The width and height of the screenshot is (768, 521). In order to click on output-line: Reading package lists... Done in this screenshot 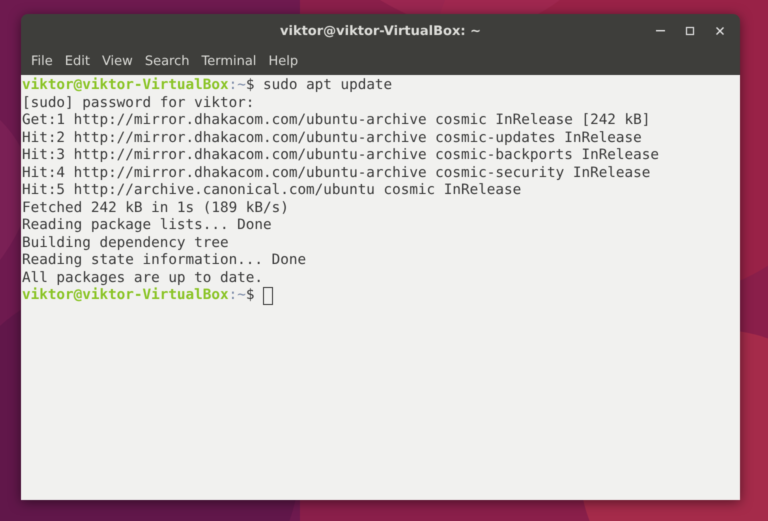, I will do `click(147, 225)`.